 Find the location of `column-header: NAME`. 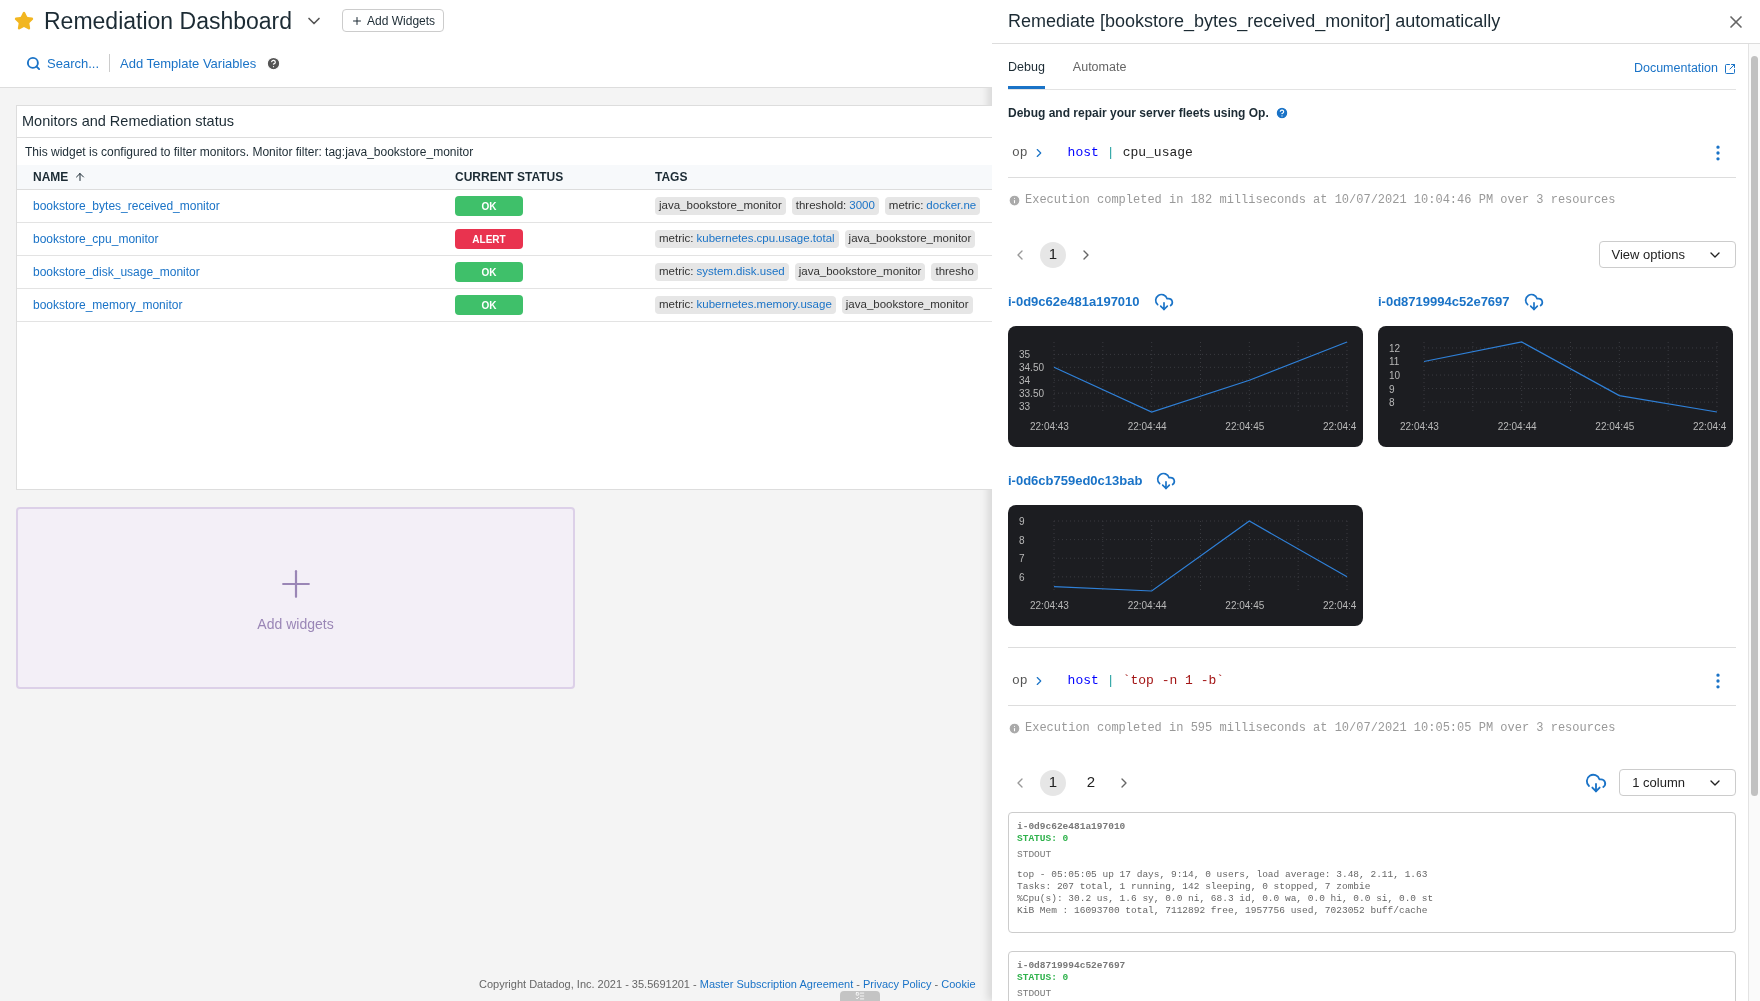

column-header: NAME is located at coordinates (51, 177).